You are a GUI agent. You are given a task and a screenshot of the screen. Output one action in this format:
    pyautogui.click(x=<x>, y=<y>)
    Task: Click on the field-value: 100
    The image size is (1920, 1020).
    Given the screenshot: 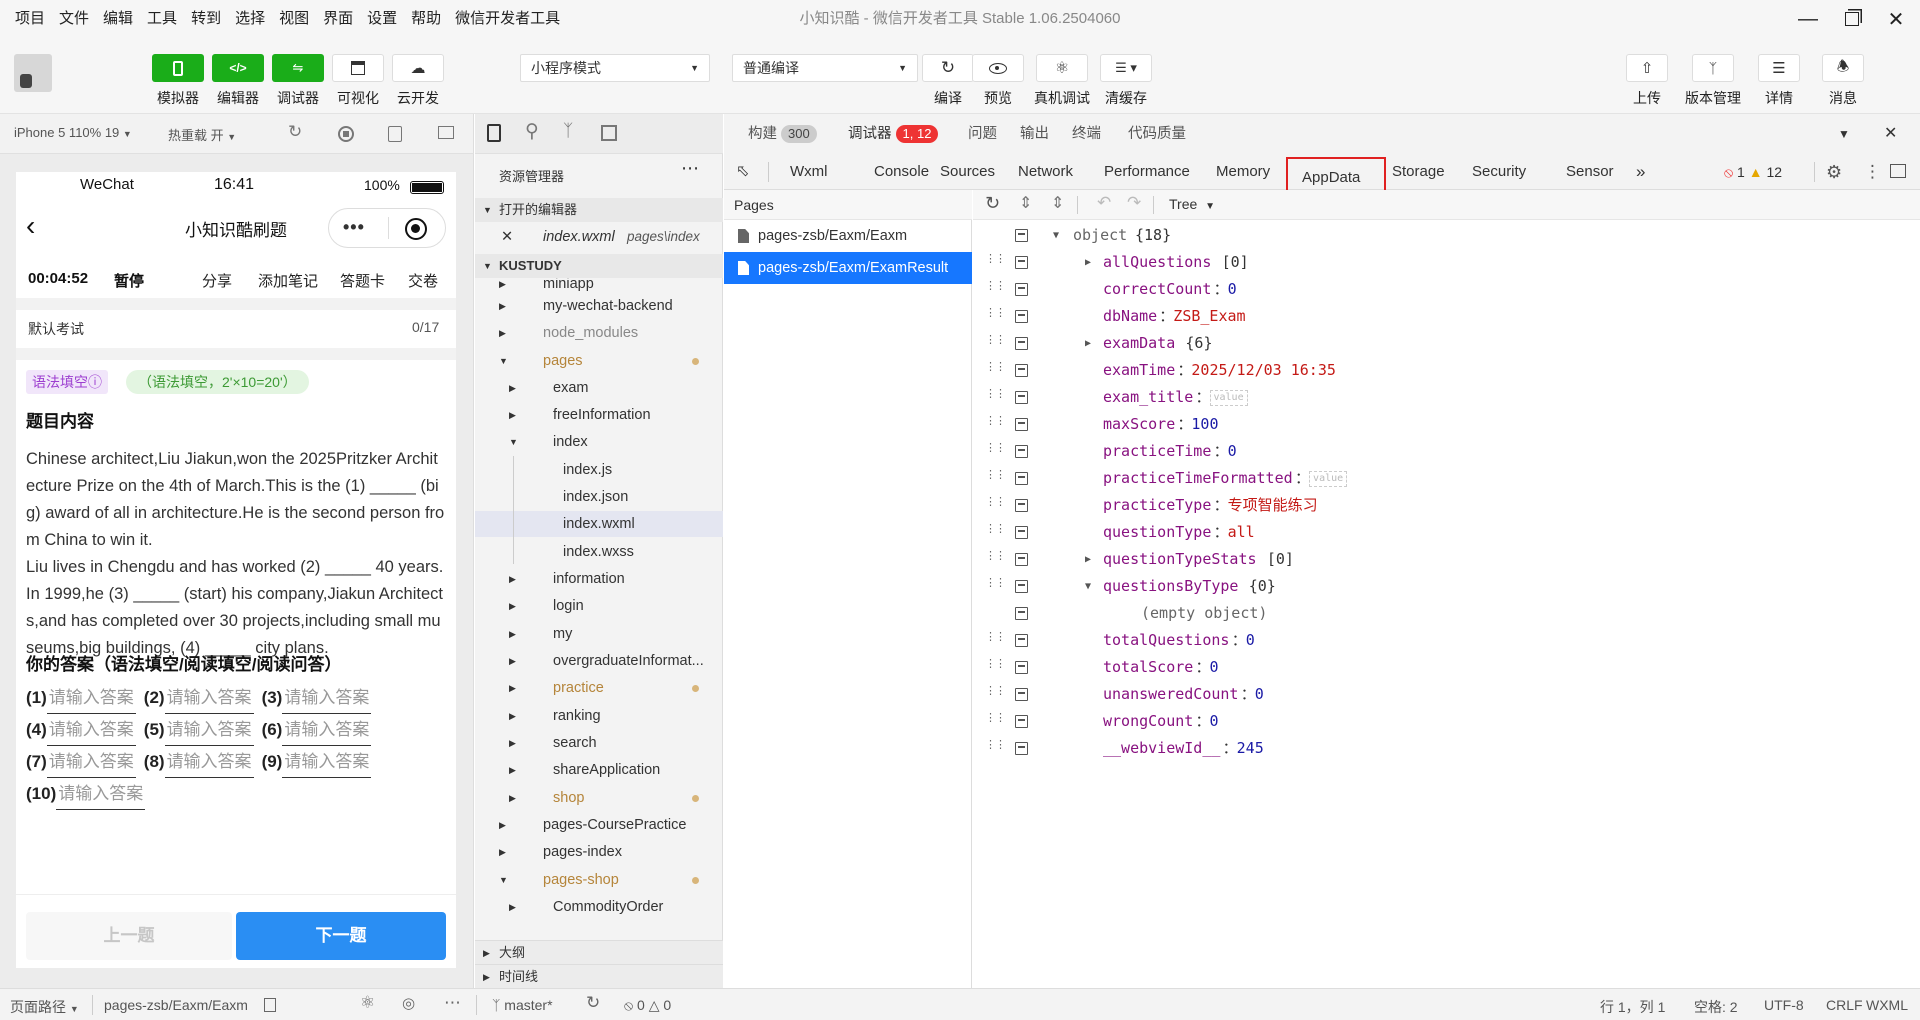 What is the action you would take?
    pyautogui.click(x=1204, y=424)
    